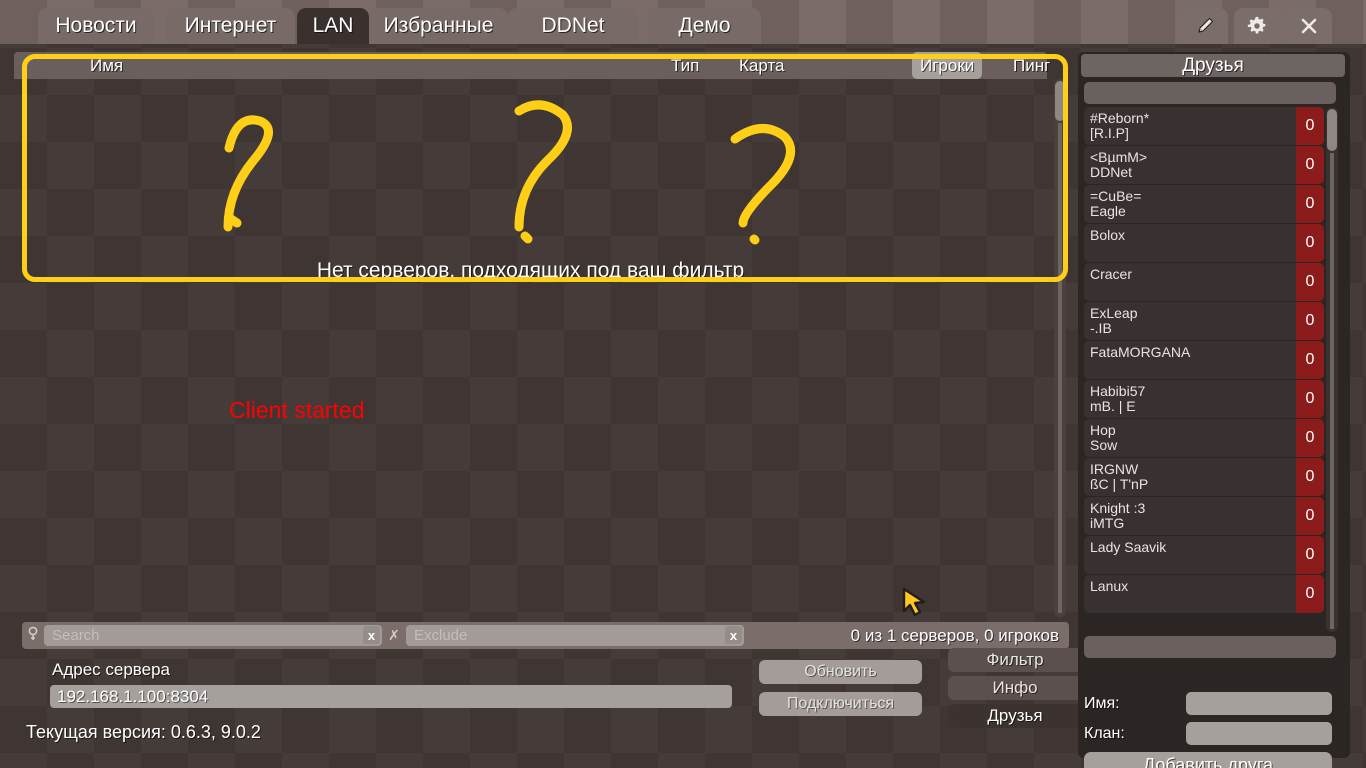  I want to click on tab-ddnet: DDNet, so click(573, 26).